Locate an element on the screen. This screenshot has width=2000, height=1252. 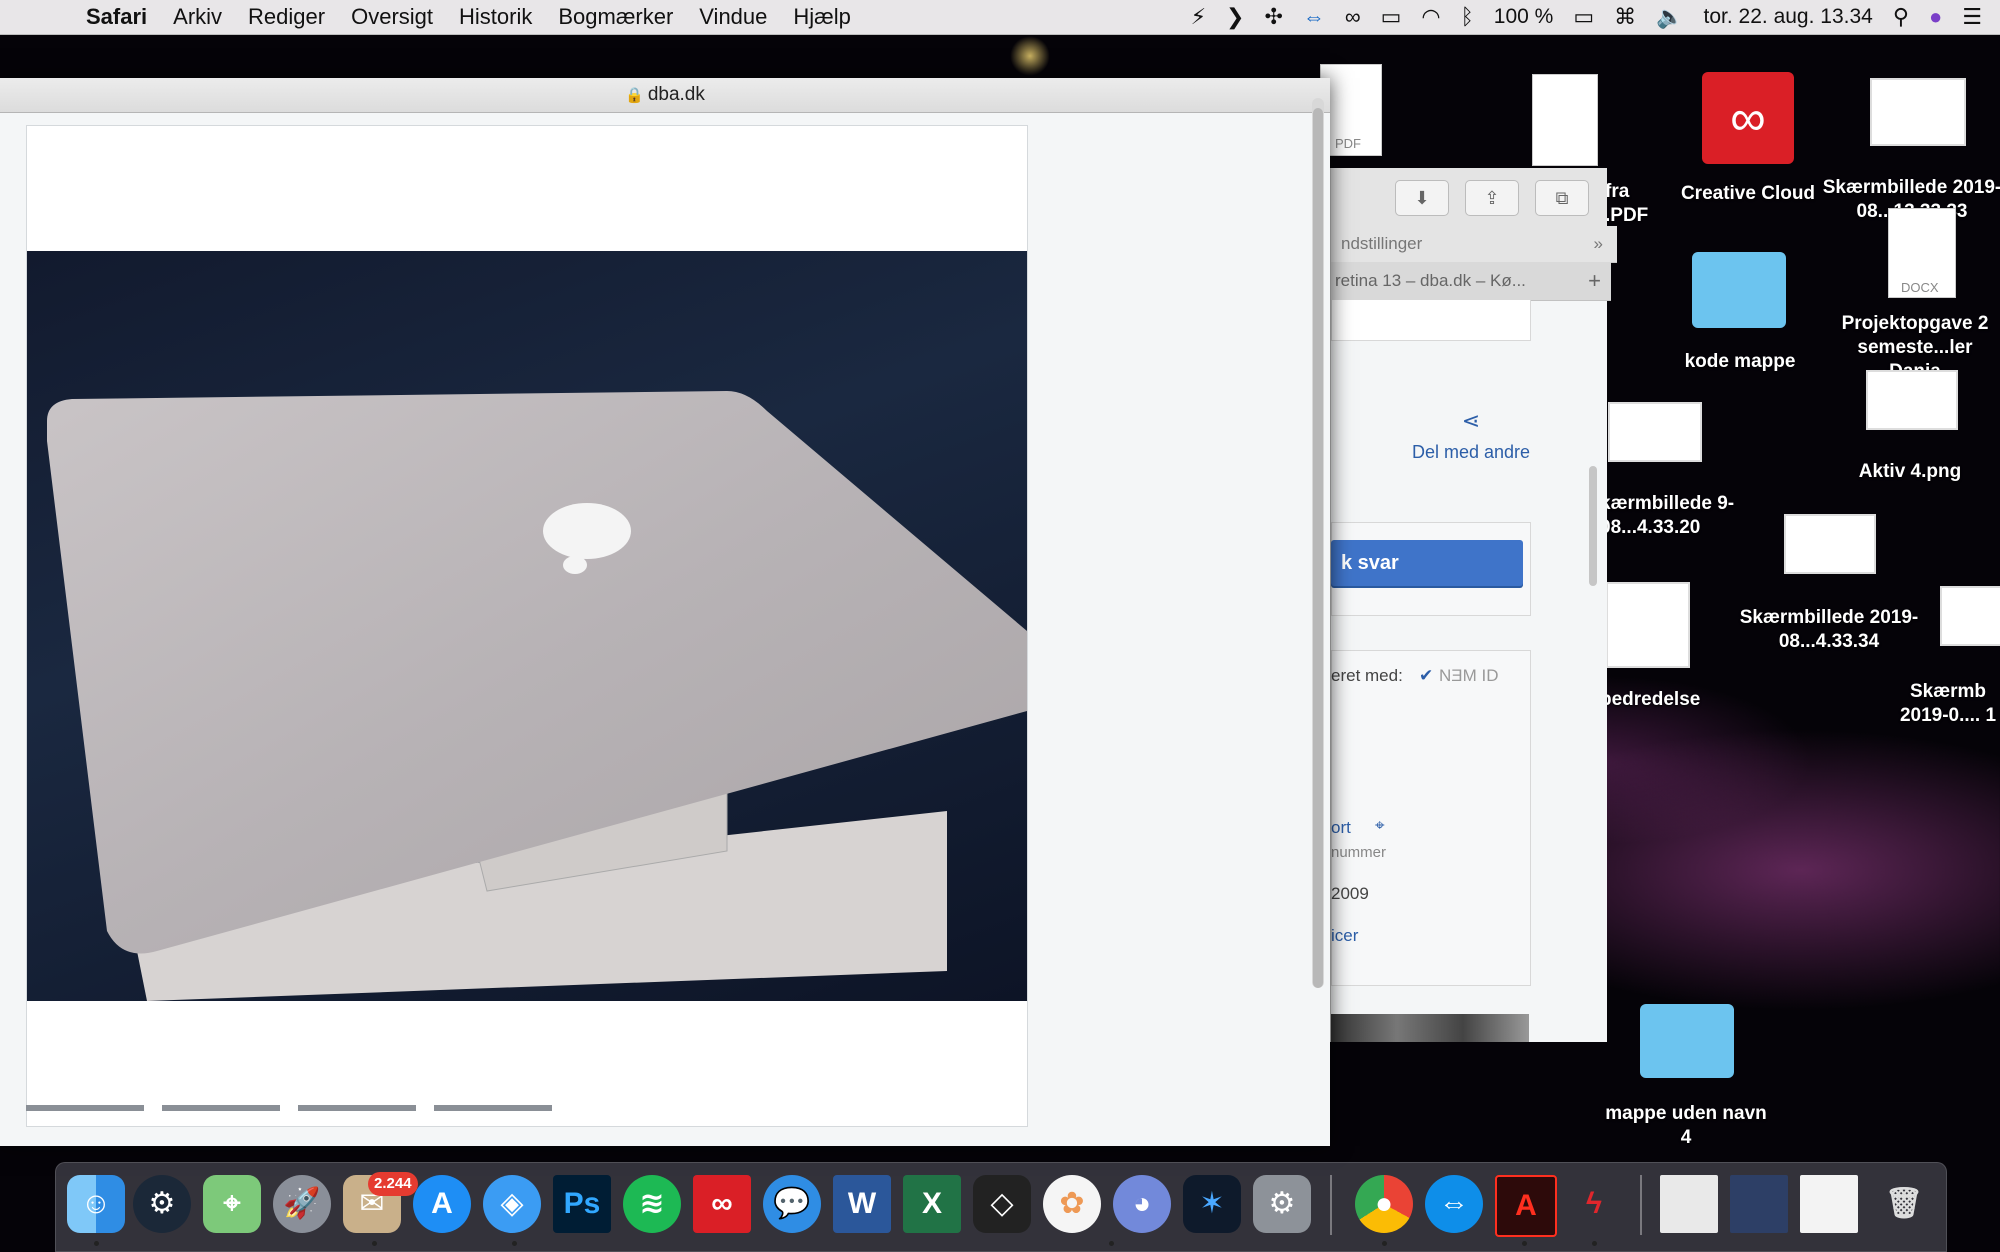
lightning-icon: ⚡ is located at coordinates (1198, 17).